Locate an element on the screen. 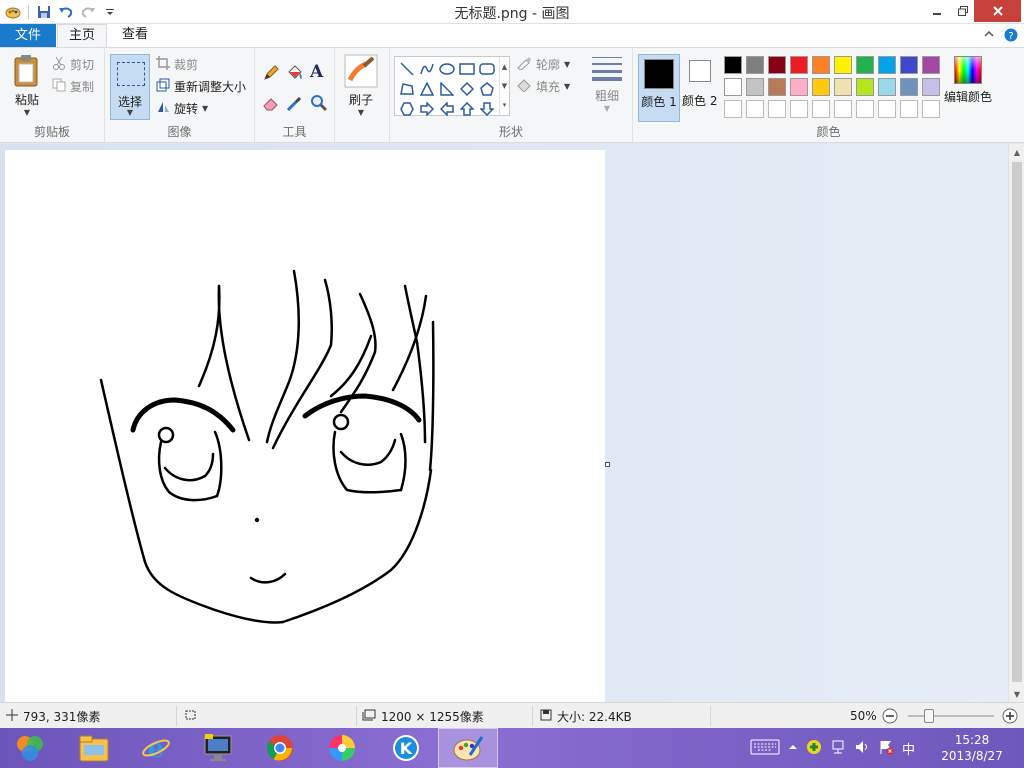 This screenshot has width=1024, height=768. chrome-icon is located at coordinates (280, 748).